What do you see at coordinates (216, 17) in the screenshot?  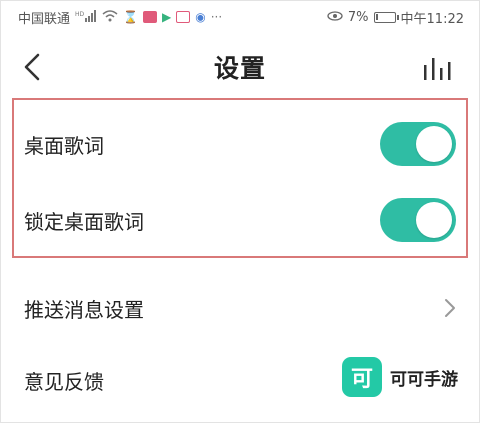 I see `more-icon: ···` at bounding box center [216, 17].